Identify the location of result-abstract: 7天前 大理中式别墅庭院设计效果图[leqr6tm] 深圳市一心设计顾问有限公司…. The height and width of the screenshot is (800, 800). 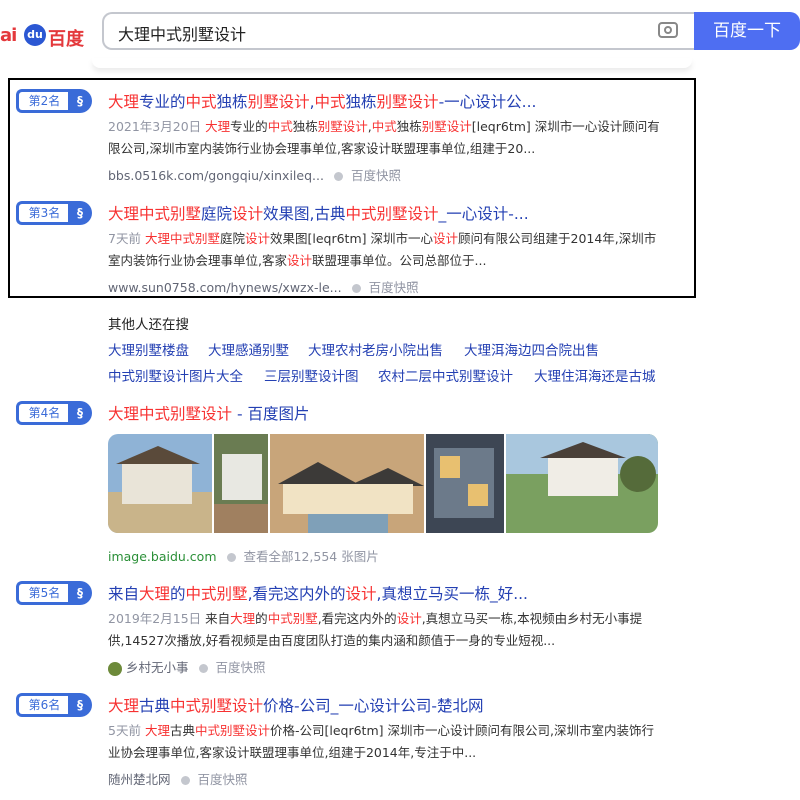
(382, 249).